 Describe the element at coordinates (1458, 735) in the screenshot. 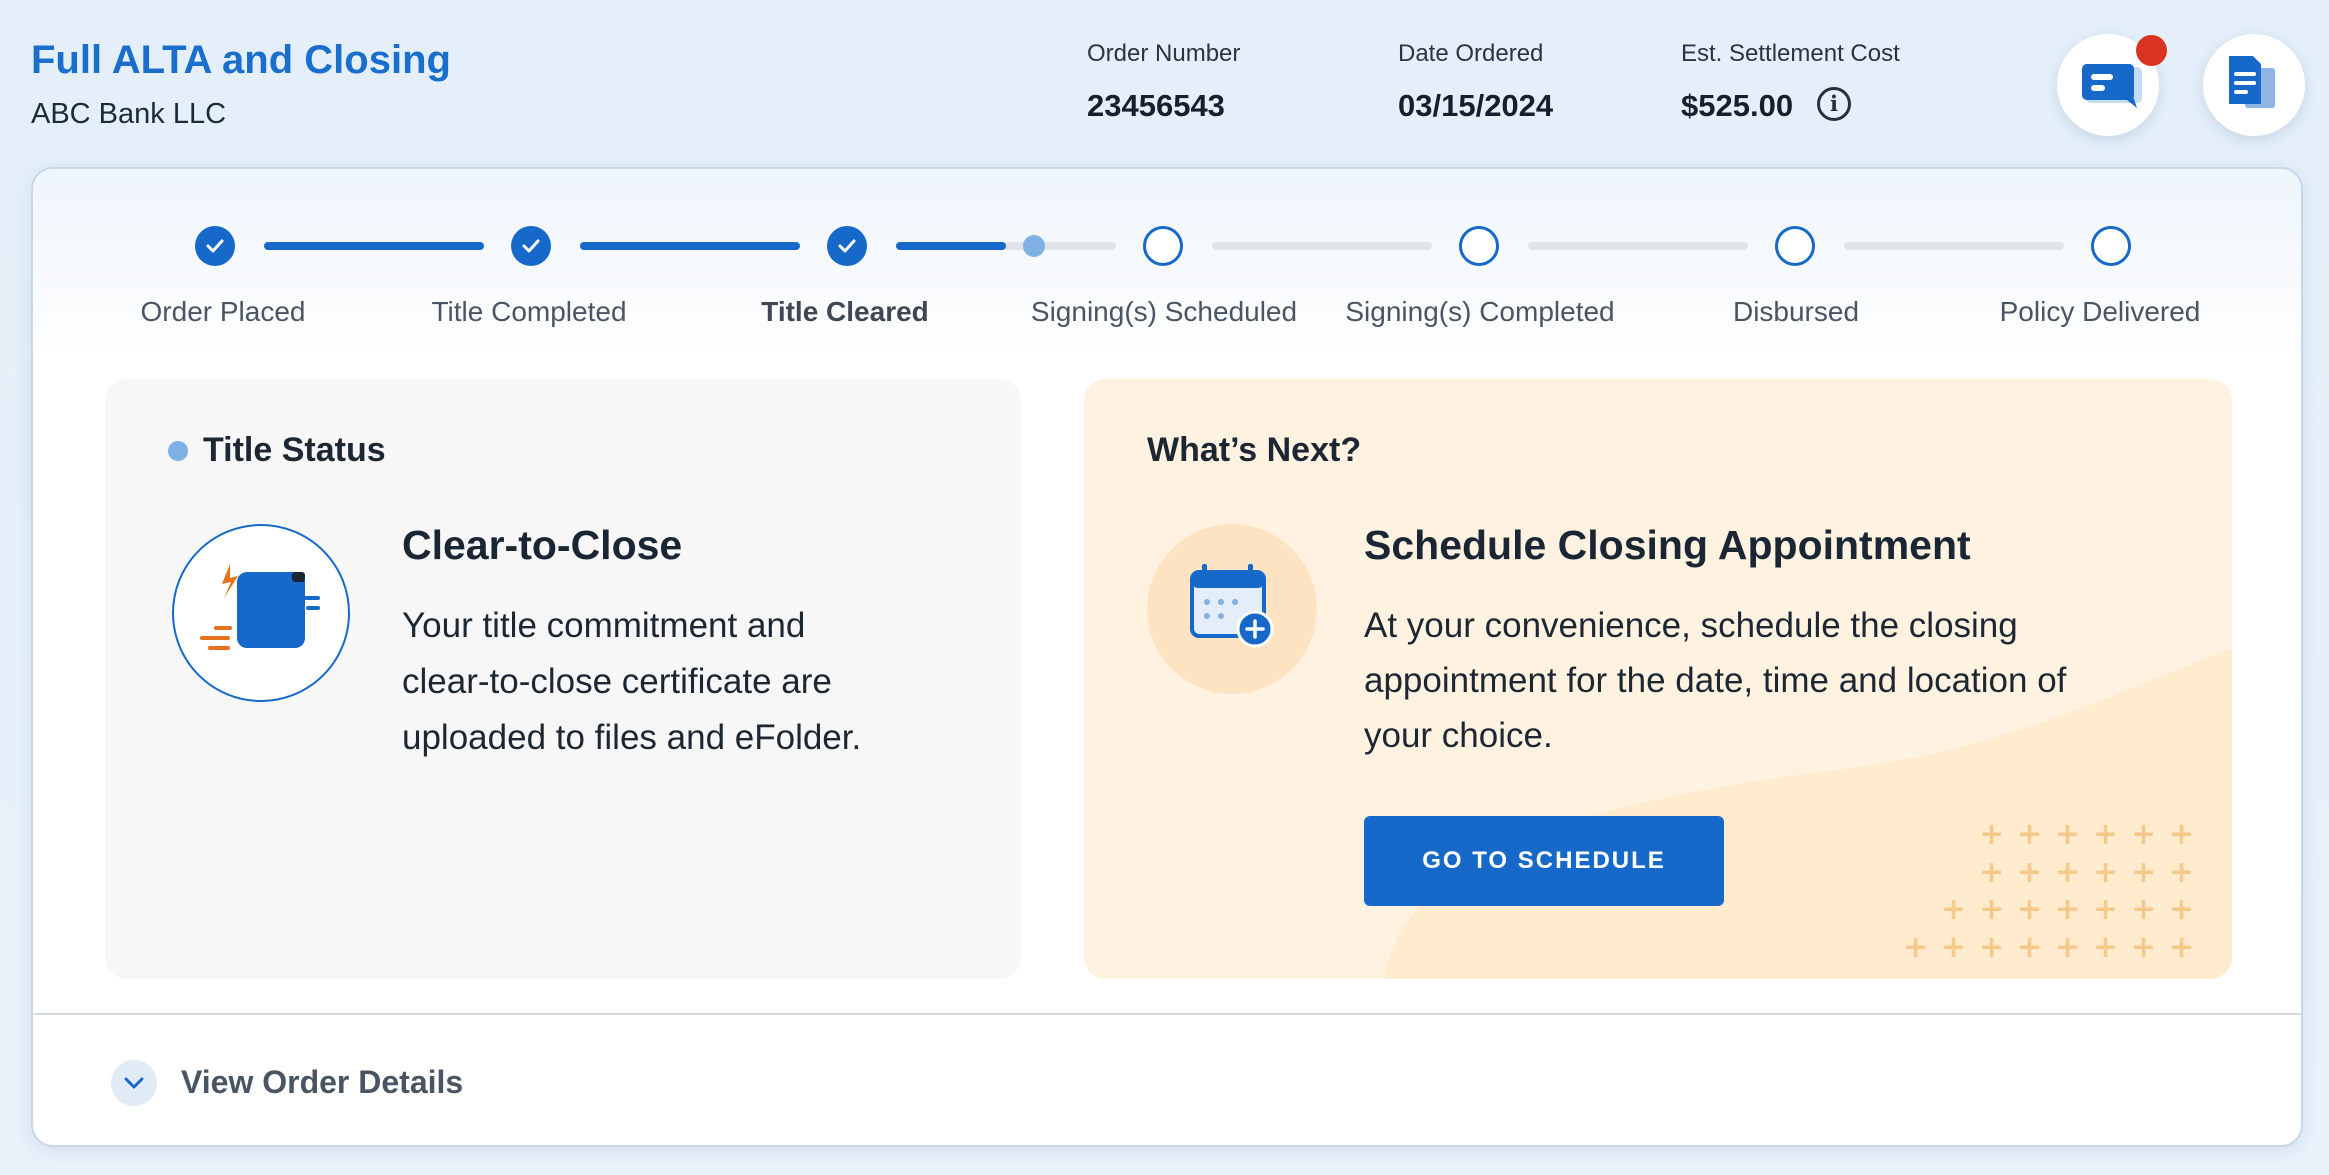

I see `whats-next-line-3: your choice.` at that location.